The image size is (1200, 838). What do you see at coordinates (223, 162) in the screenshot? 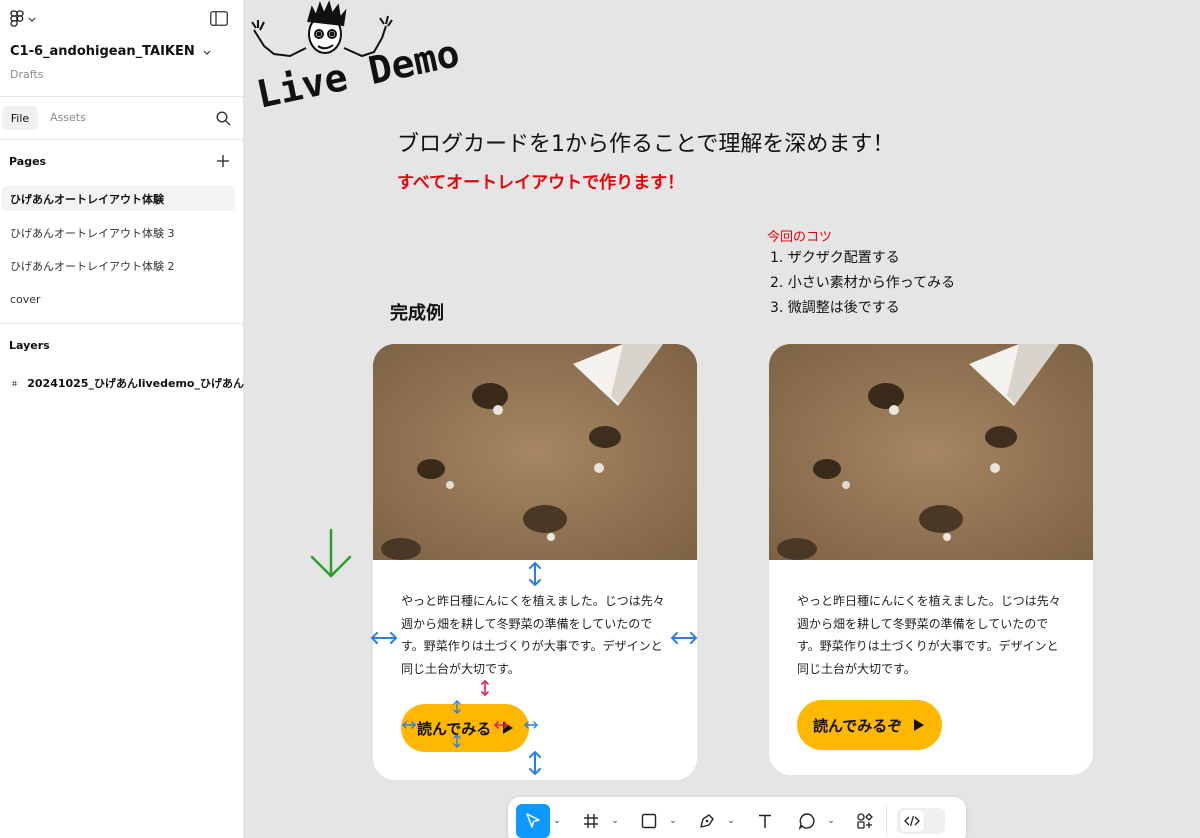
I see `add-page-icon` at bounding box center [223, 162].